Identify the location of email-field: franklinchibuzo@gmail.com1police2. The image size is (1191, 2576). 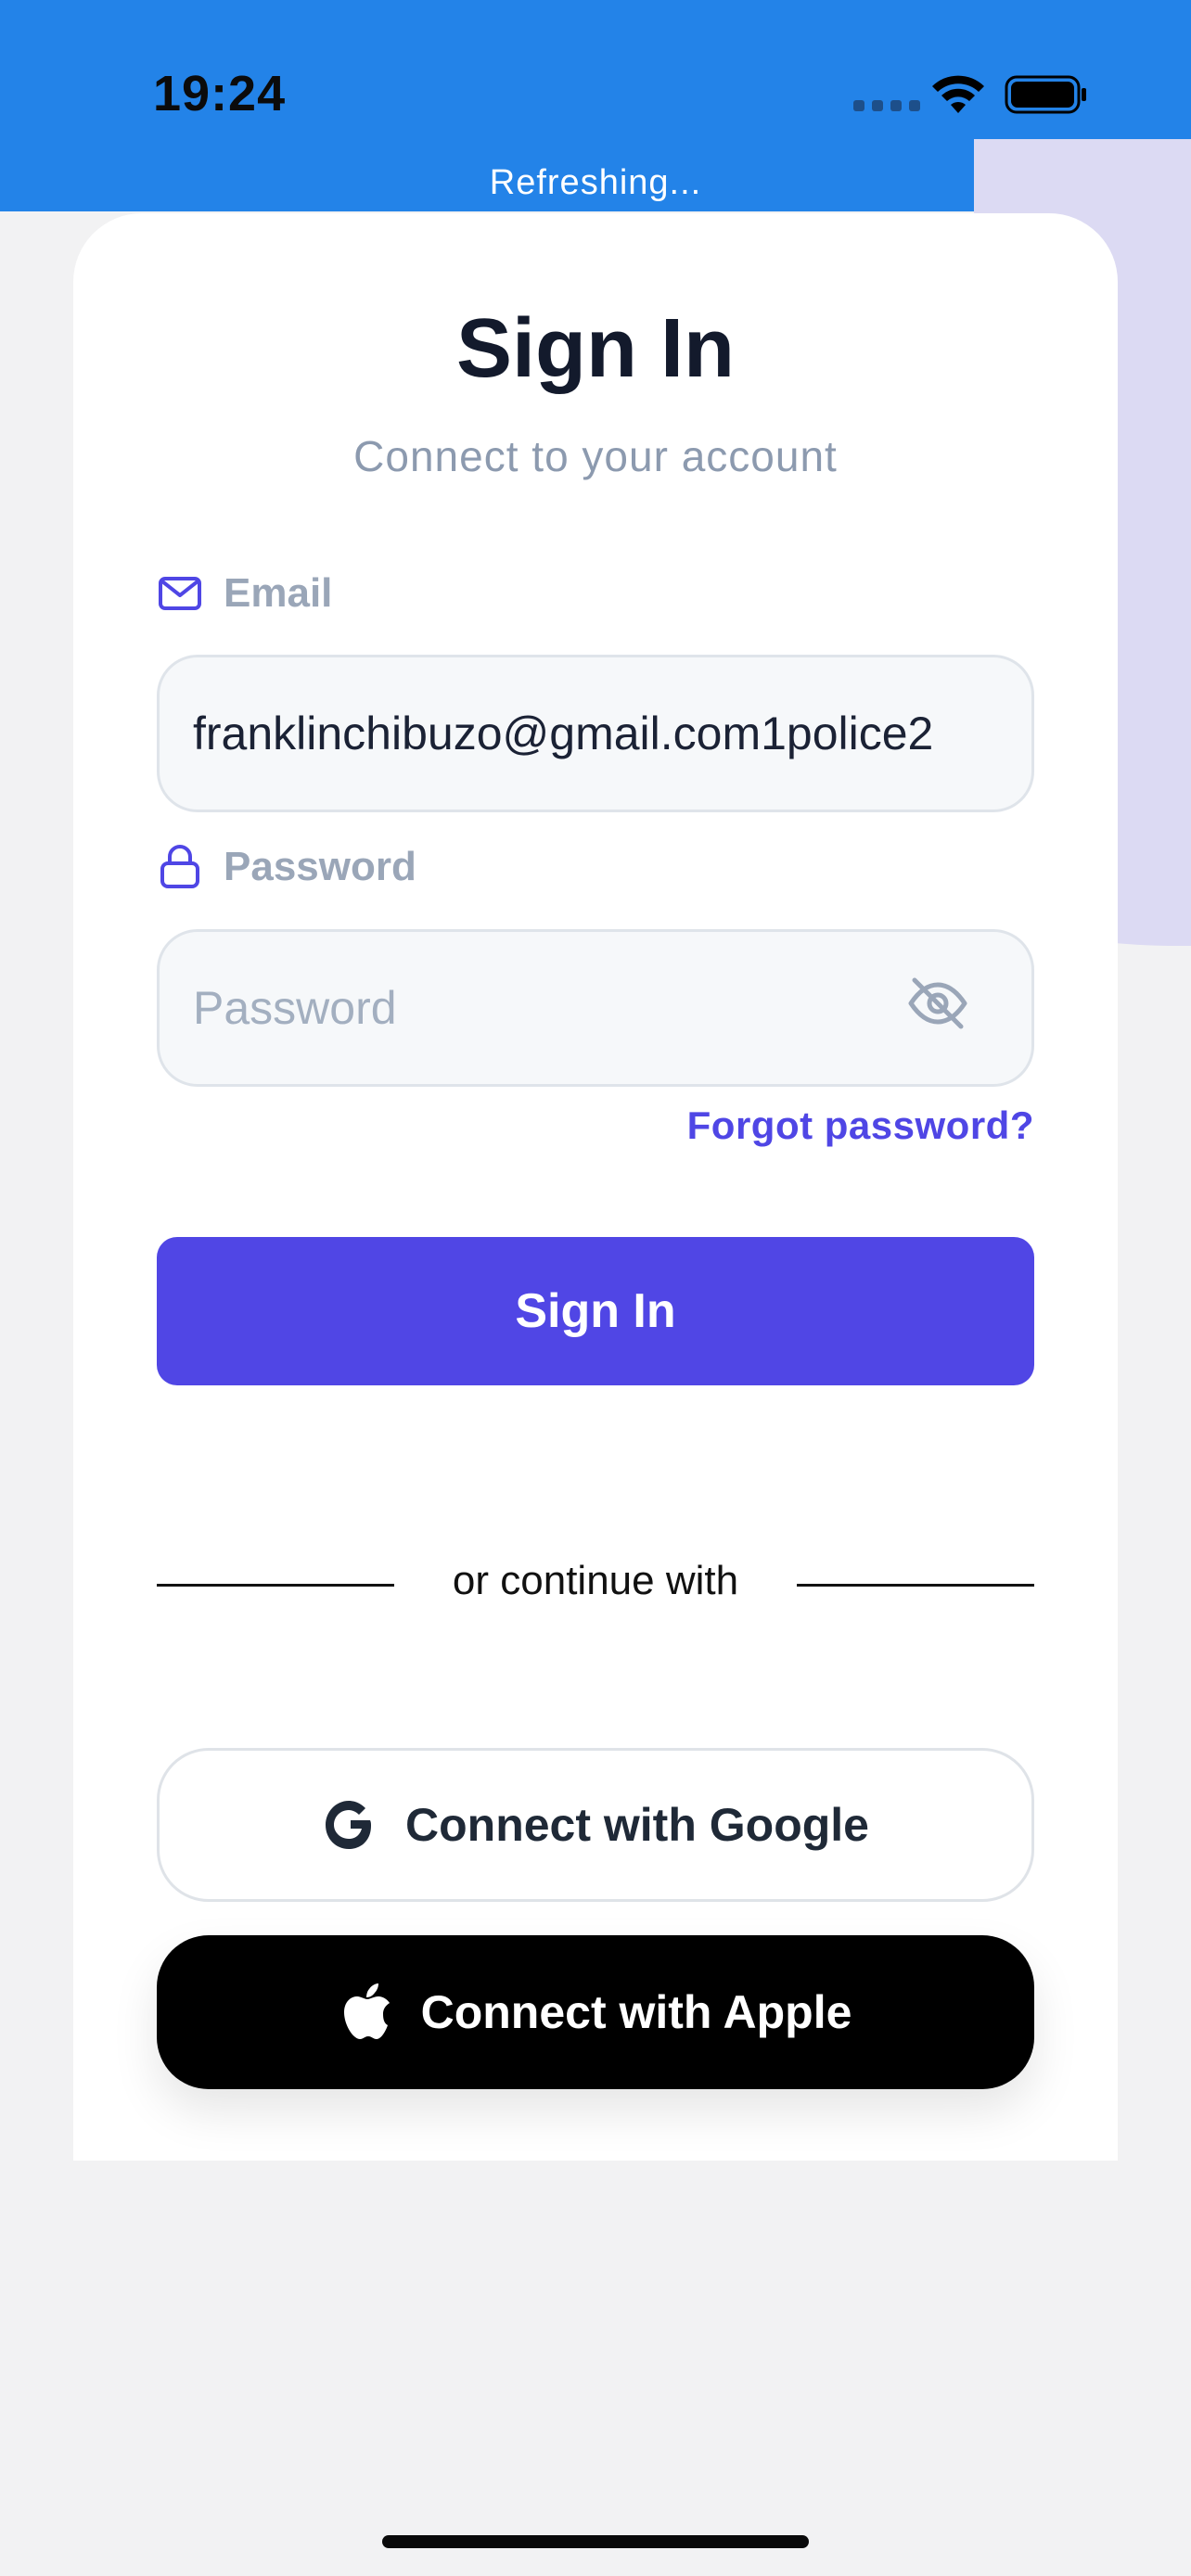
(595, 733).